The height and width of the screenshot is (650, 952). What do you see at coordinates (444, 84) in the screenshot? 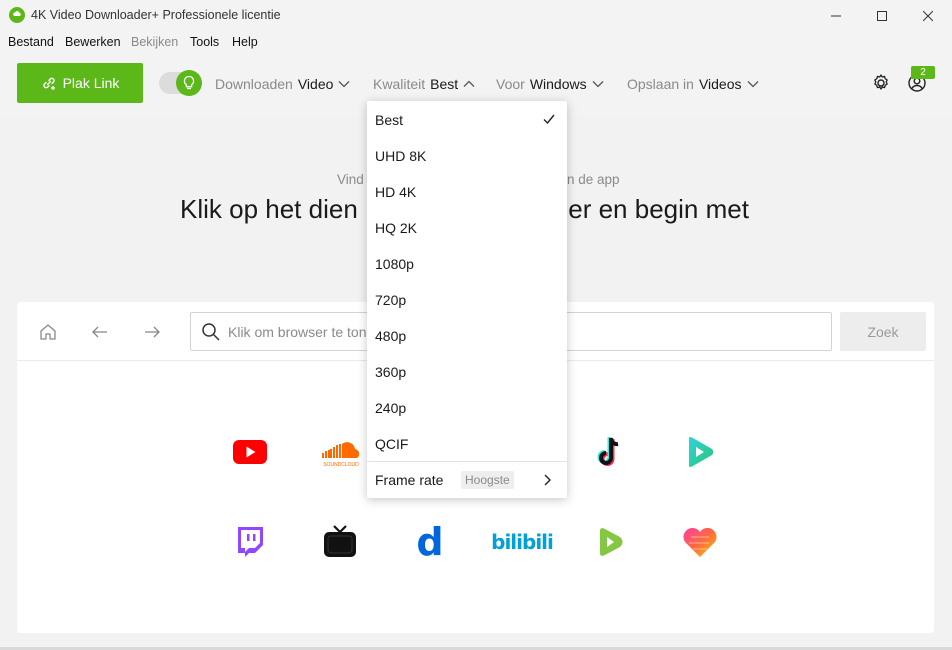
I see `quality-value: Best` at bounding box center [444, 84].